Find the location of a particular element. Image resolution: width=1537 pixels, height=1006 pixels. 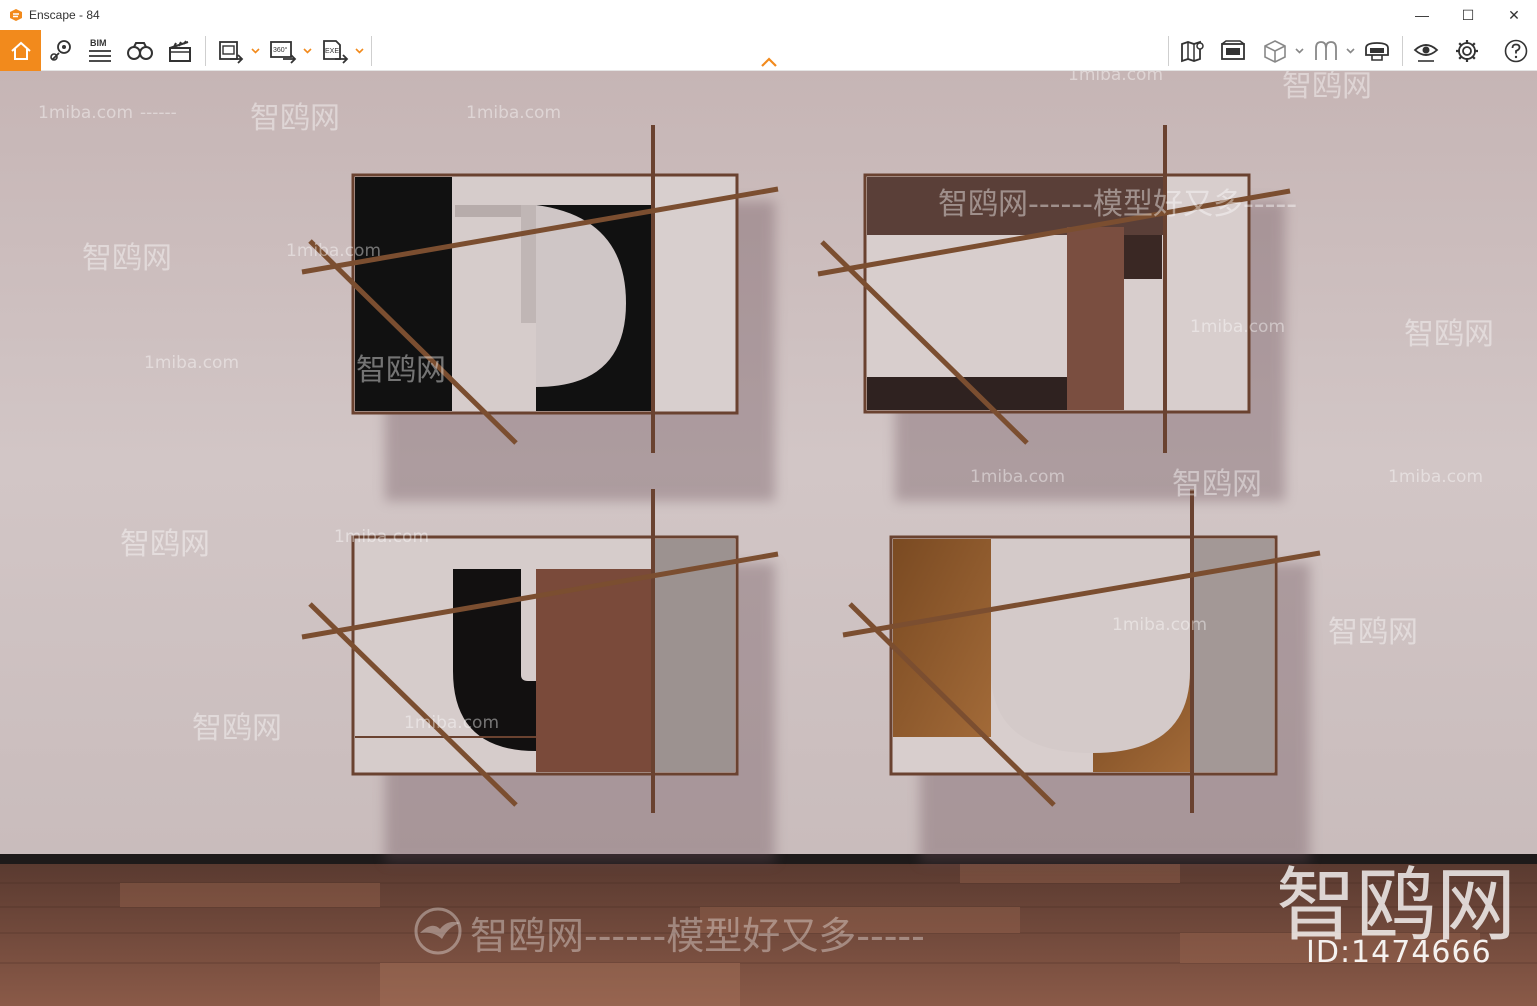

location-pin-icon is located at coordinates (60, 50).